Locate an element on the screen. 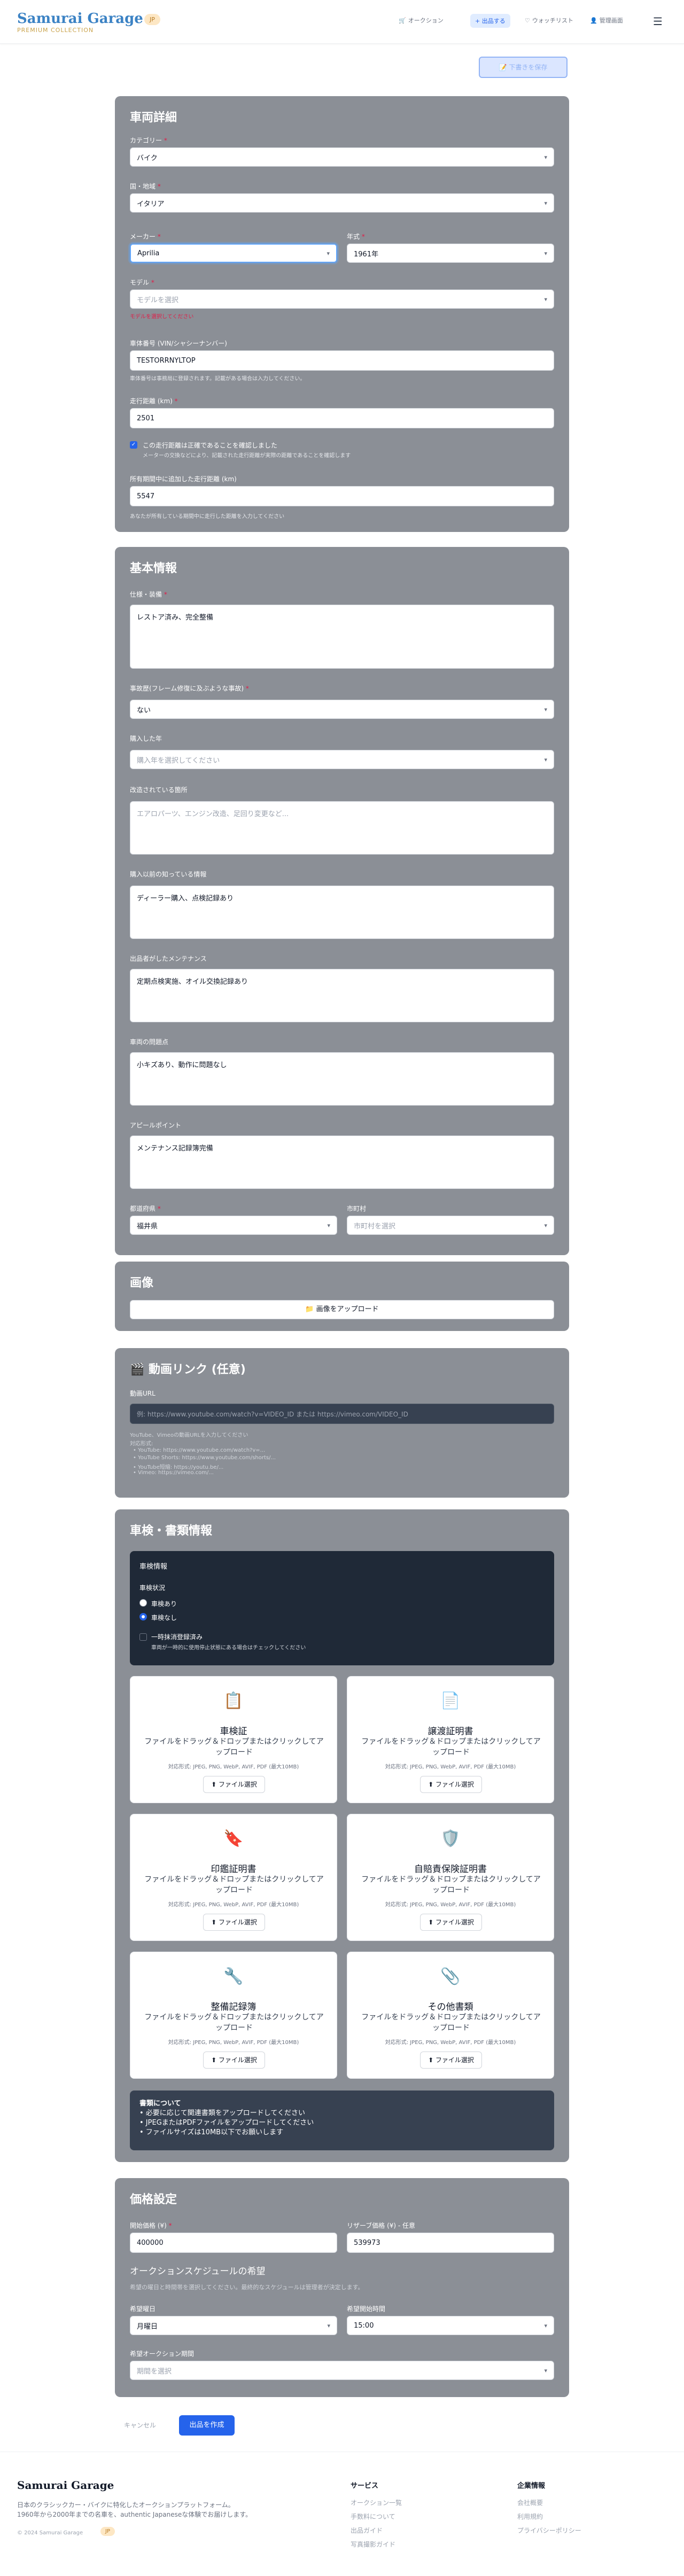 The width and height of the screenshot is (684, 2576). nav-admin: 👤 管理画面 is located at coordinates (606, 20).